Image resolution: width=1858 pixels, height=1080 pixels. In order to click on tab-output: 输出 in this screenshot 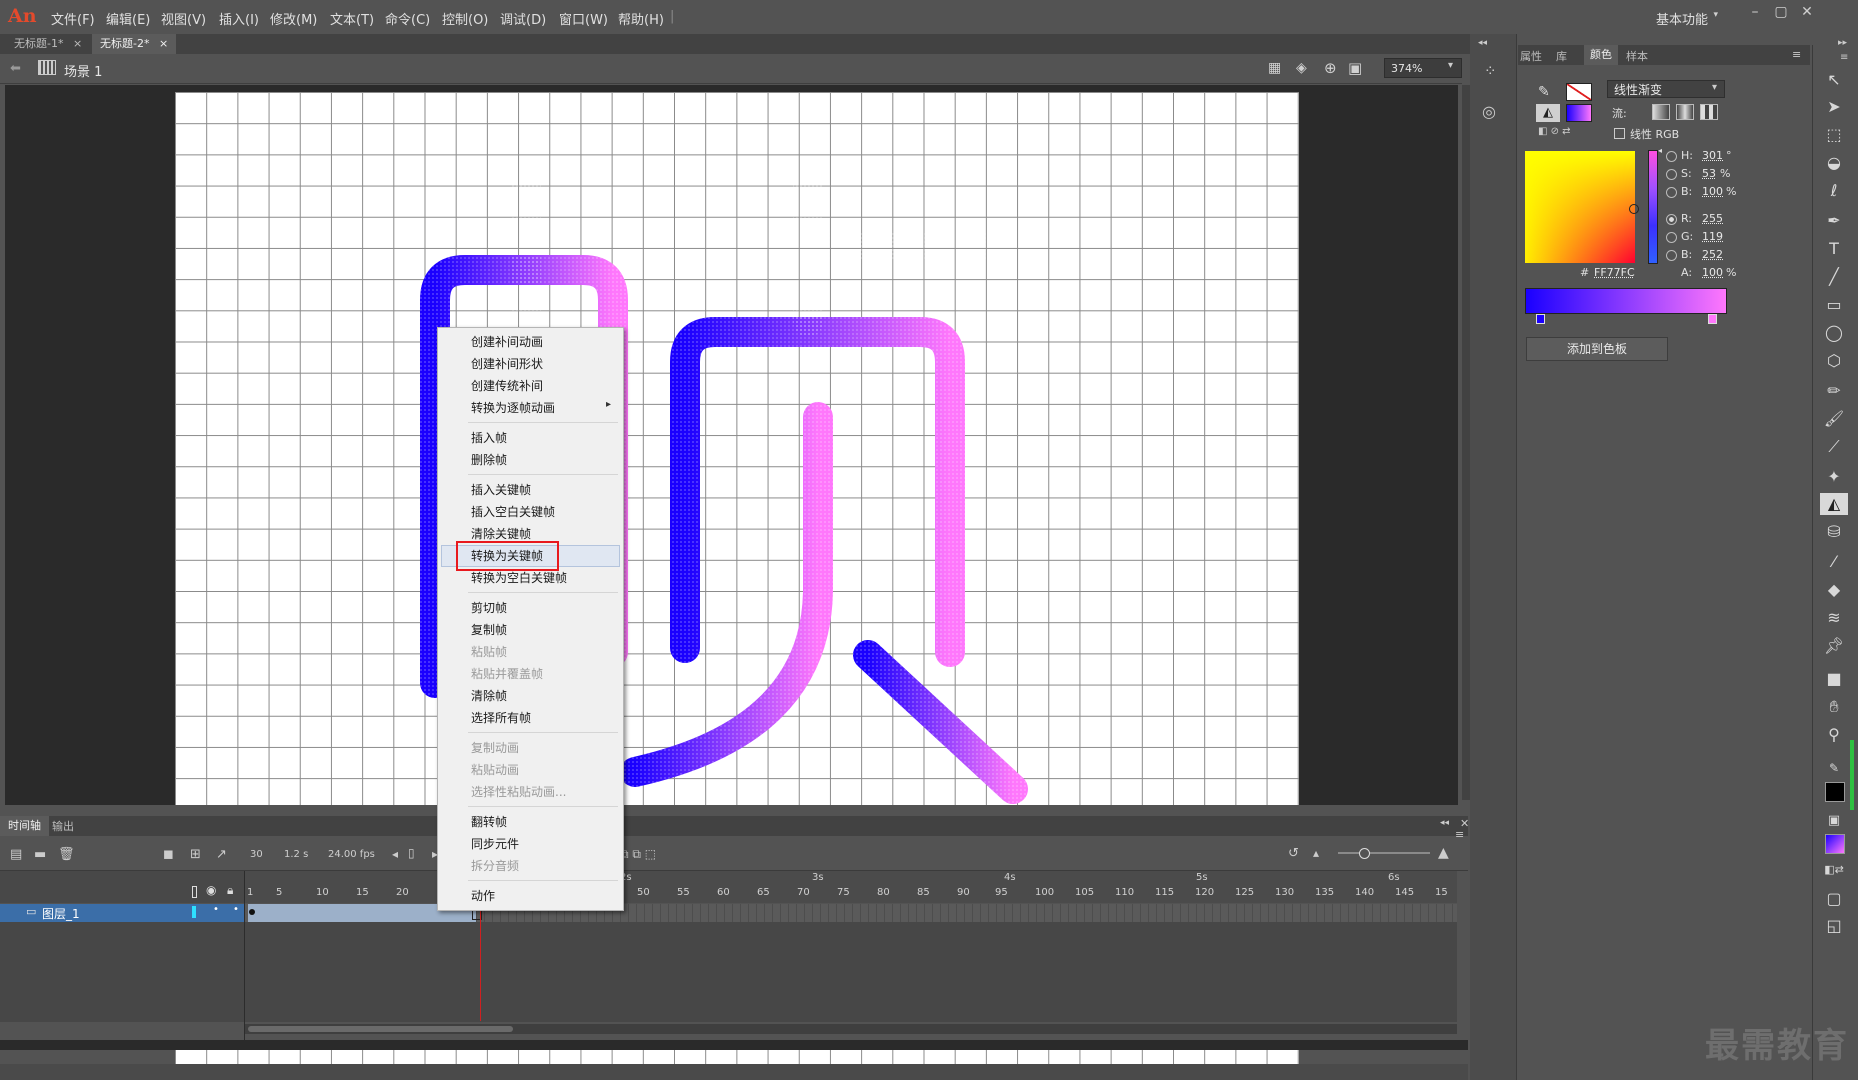, I will do `click(63, 826)`.